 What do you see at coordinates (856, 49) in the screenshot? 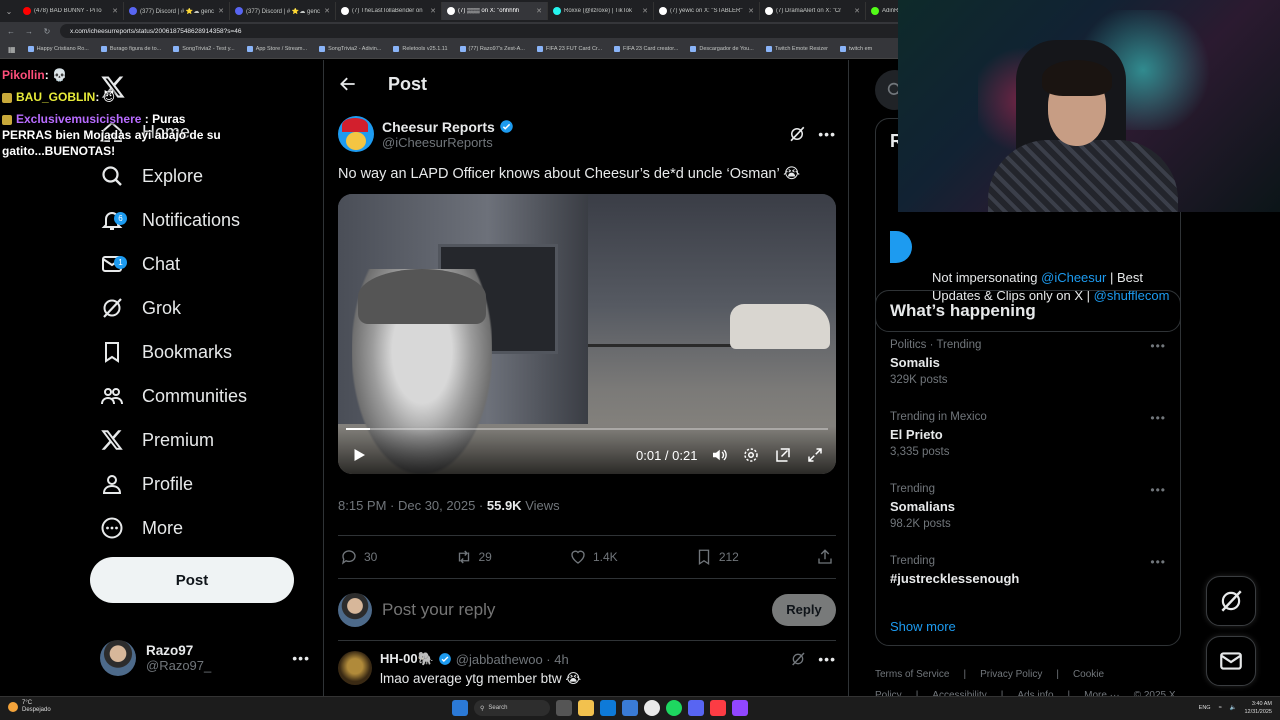
I see `bookmark-item: twitch em` at bounding box center [856, 49].